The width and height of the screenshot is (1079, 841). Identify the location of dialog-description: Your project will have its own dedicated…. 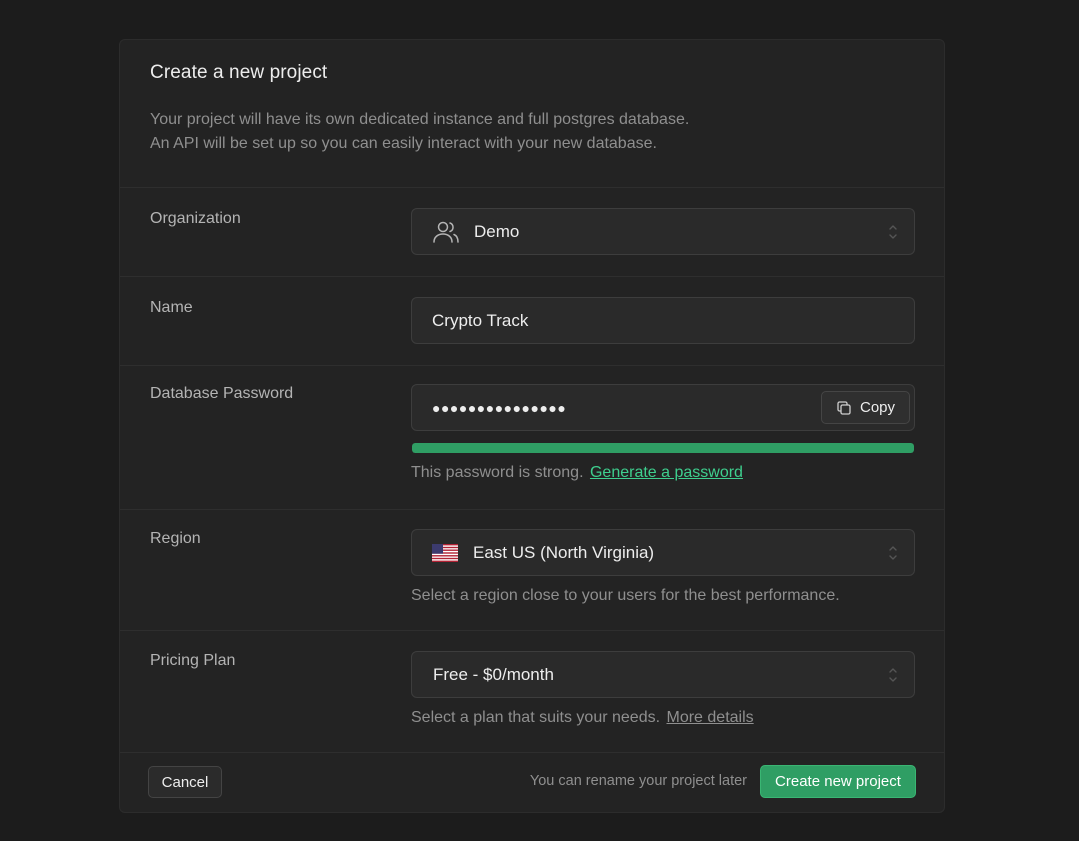
(532, 132).